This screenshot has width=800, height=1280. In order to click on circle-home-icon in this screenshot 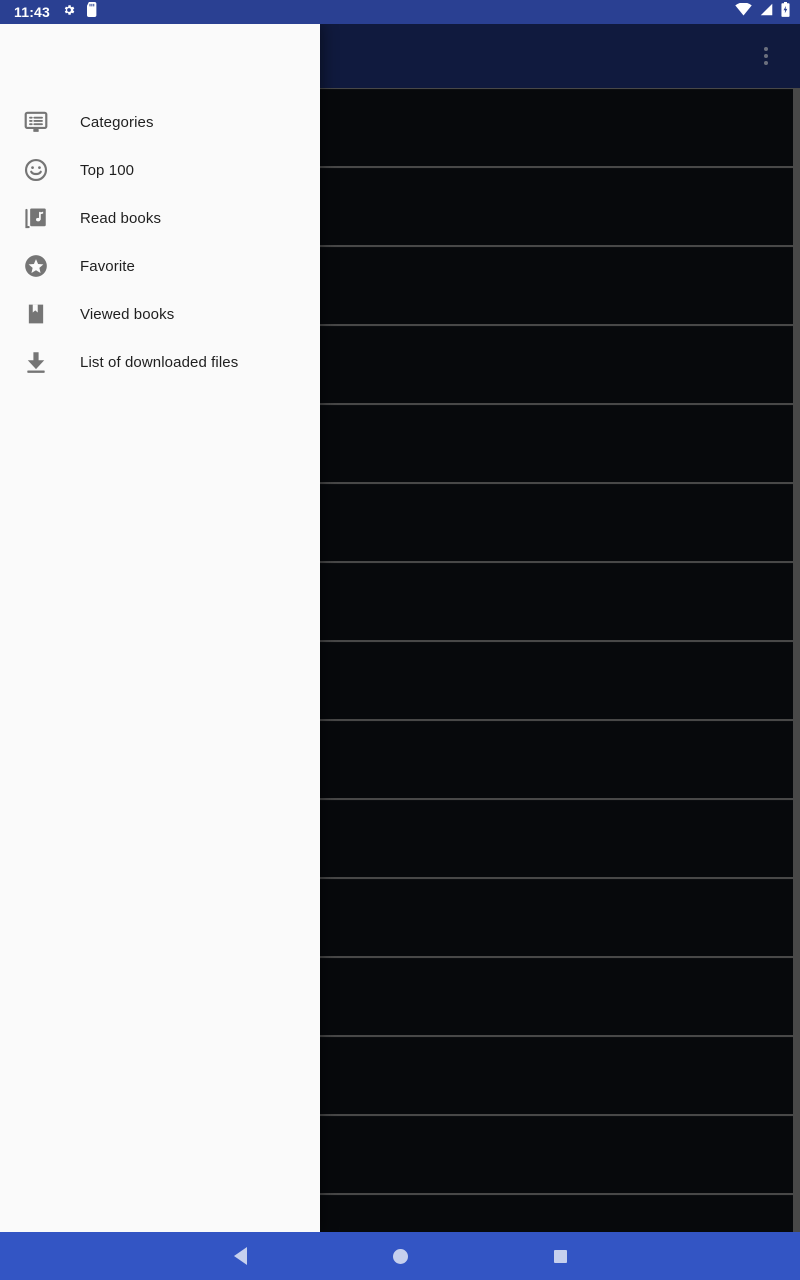, I will do `click(400, 1256)`.